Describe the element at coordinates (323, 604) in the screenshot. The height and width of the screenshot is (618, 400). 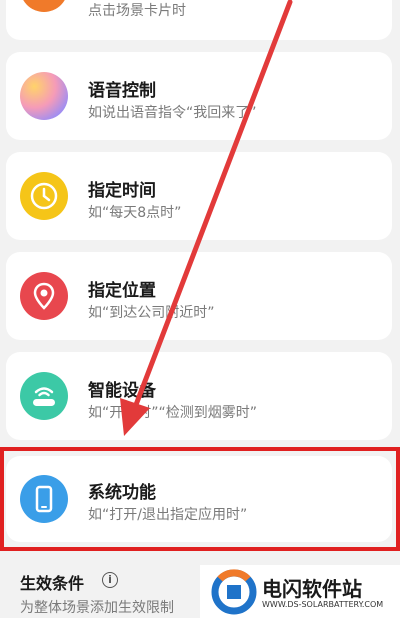
I see `watermark-url: WWW.DS-SOLARBATTERY.COM` at that location.